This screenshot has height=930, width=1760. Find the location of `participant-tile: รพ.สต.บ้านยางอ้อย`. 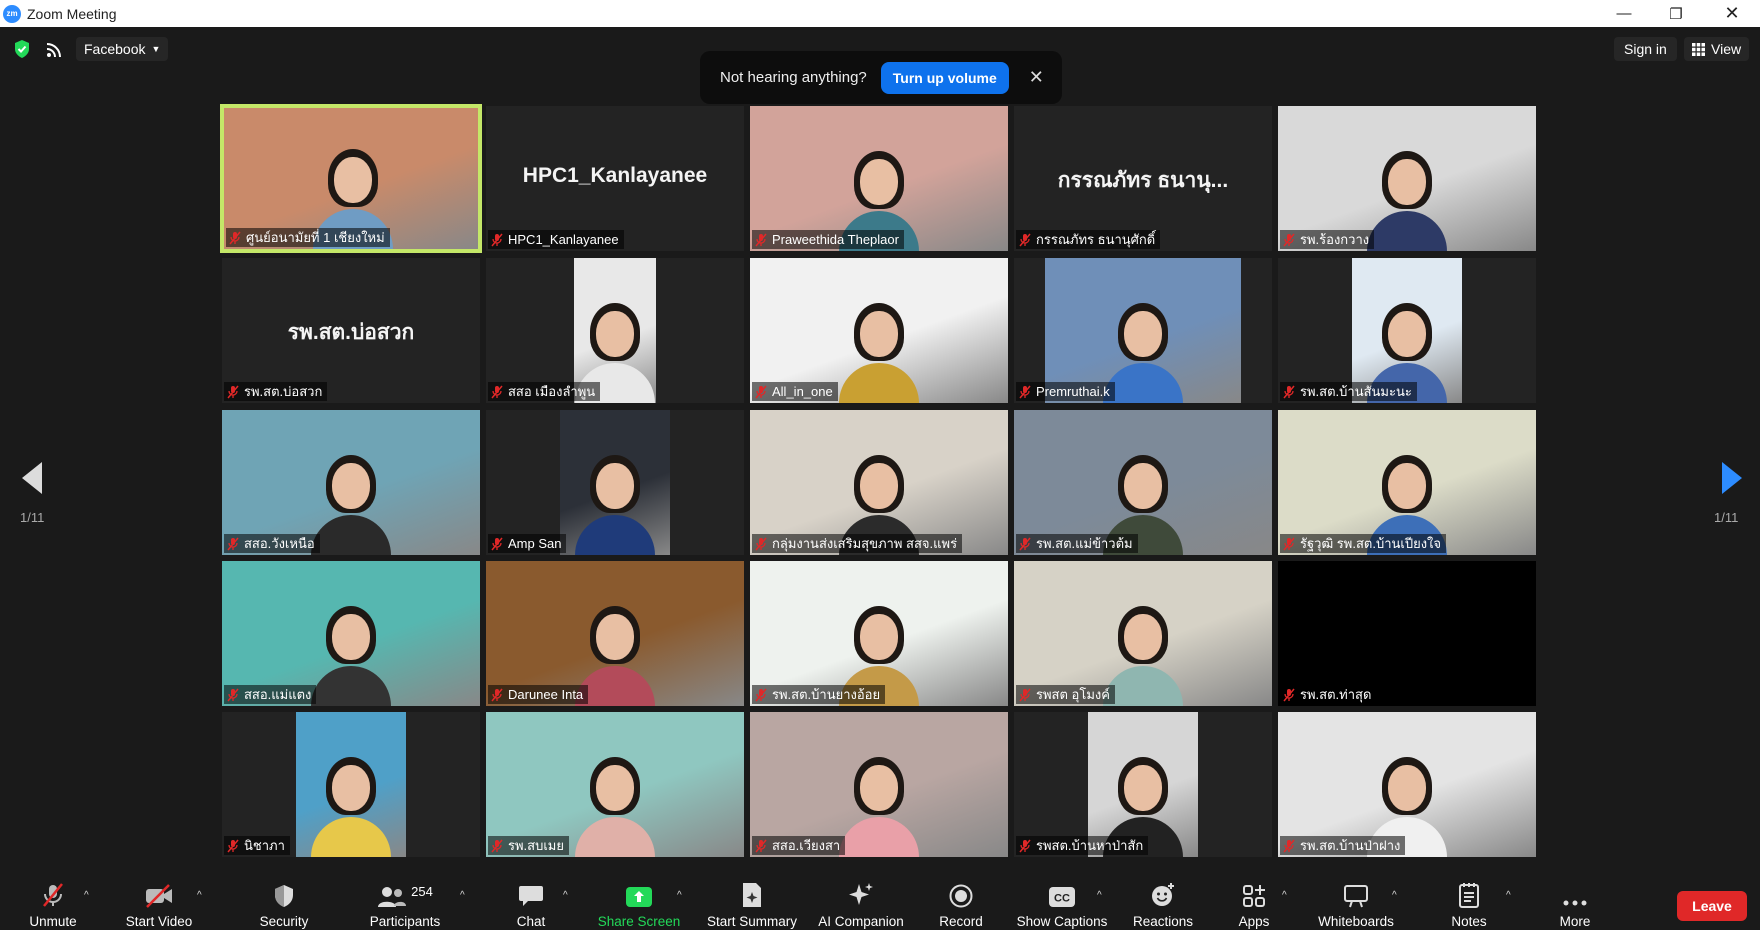

participant-tile: รพ.สต.บ้านยางอ้อย is located at coordinates (879, 633).